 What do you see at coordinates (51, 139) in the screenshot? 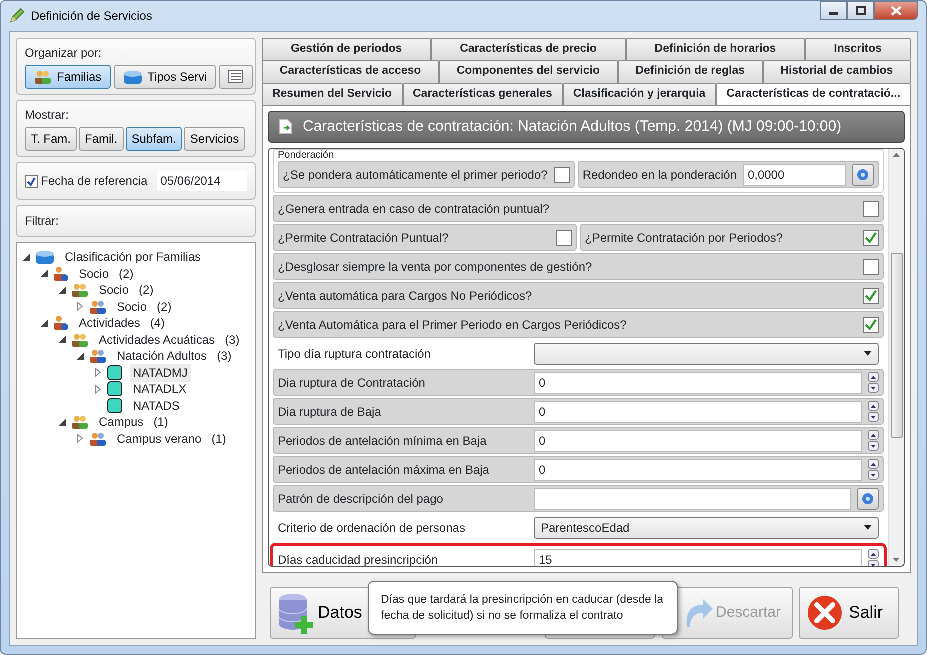
I see `show-button: T. Fam.` at bounding box center [51, 139].